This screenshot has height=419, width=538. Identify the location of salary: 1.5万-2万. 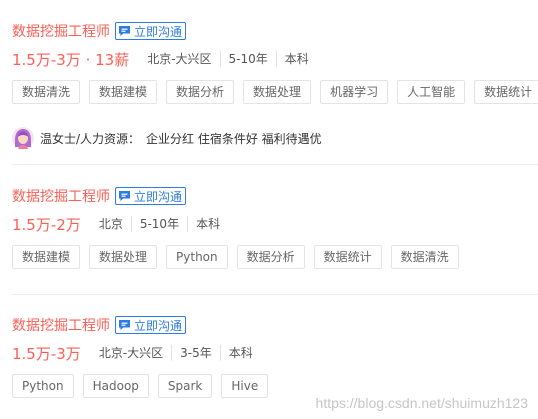
(46, 224).